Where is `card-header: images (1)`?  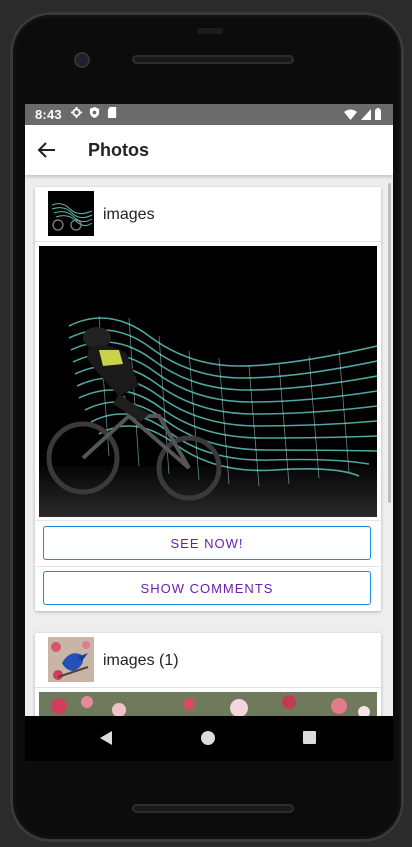
card-header: images (1) is located at coordinates (208, 660).